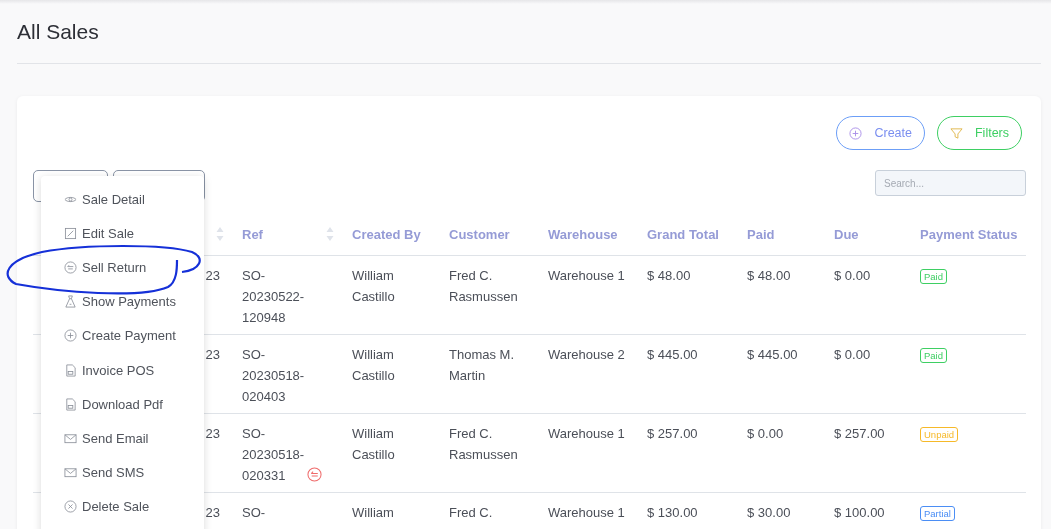 This screenshot has height=529, width=1051. I want to click on menu-item: Create Payment, so click(122, 335).